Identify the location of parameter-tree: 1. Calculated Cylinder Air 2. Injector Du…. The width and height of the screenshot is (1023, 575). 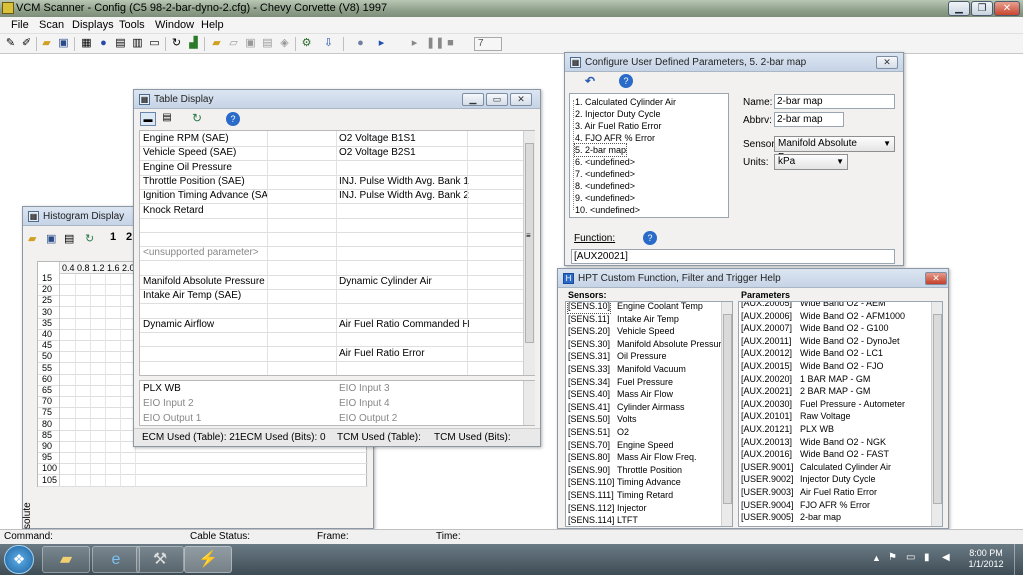
(649, 155).